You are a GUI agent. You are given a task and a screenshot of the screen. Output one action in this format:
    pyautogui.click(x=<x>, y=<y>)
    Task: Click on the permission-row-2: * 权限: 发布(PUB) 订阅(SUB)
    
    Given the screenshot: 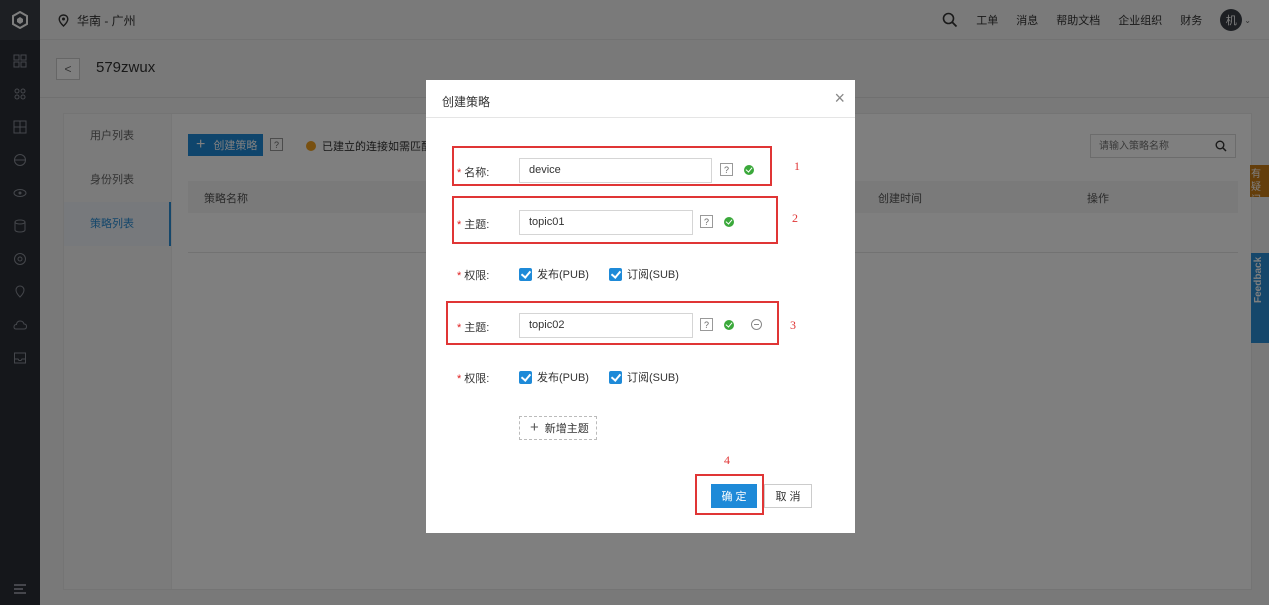 What is the action you would take?
    pyautogui.click(x=640, y=377)
    